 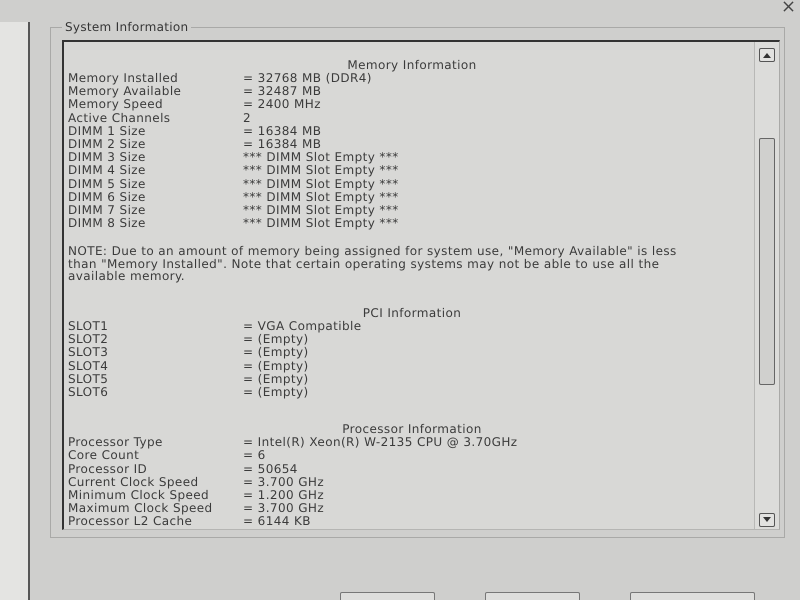 I want to click on row-value: = 2400 MHz, so click(x=282, y=105).